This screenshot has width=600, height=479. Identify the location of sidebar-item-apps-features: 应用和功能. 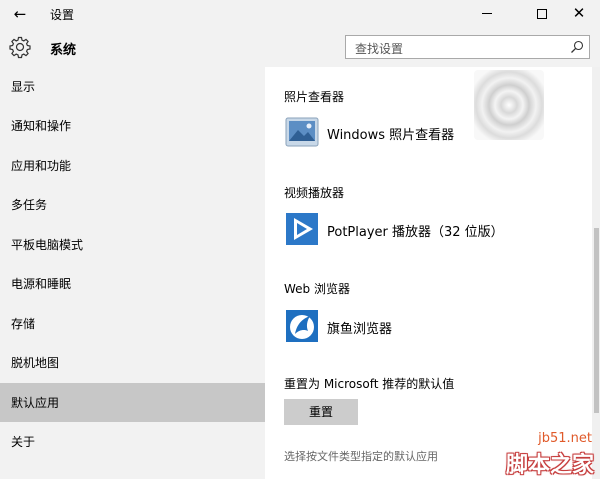
(132, 165).